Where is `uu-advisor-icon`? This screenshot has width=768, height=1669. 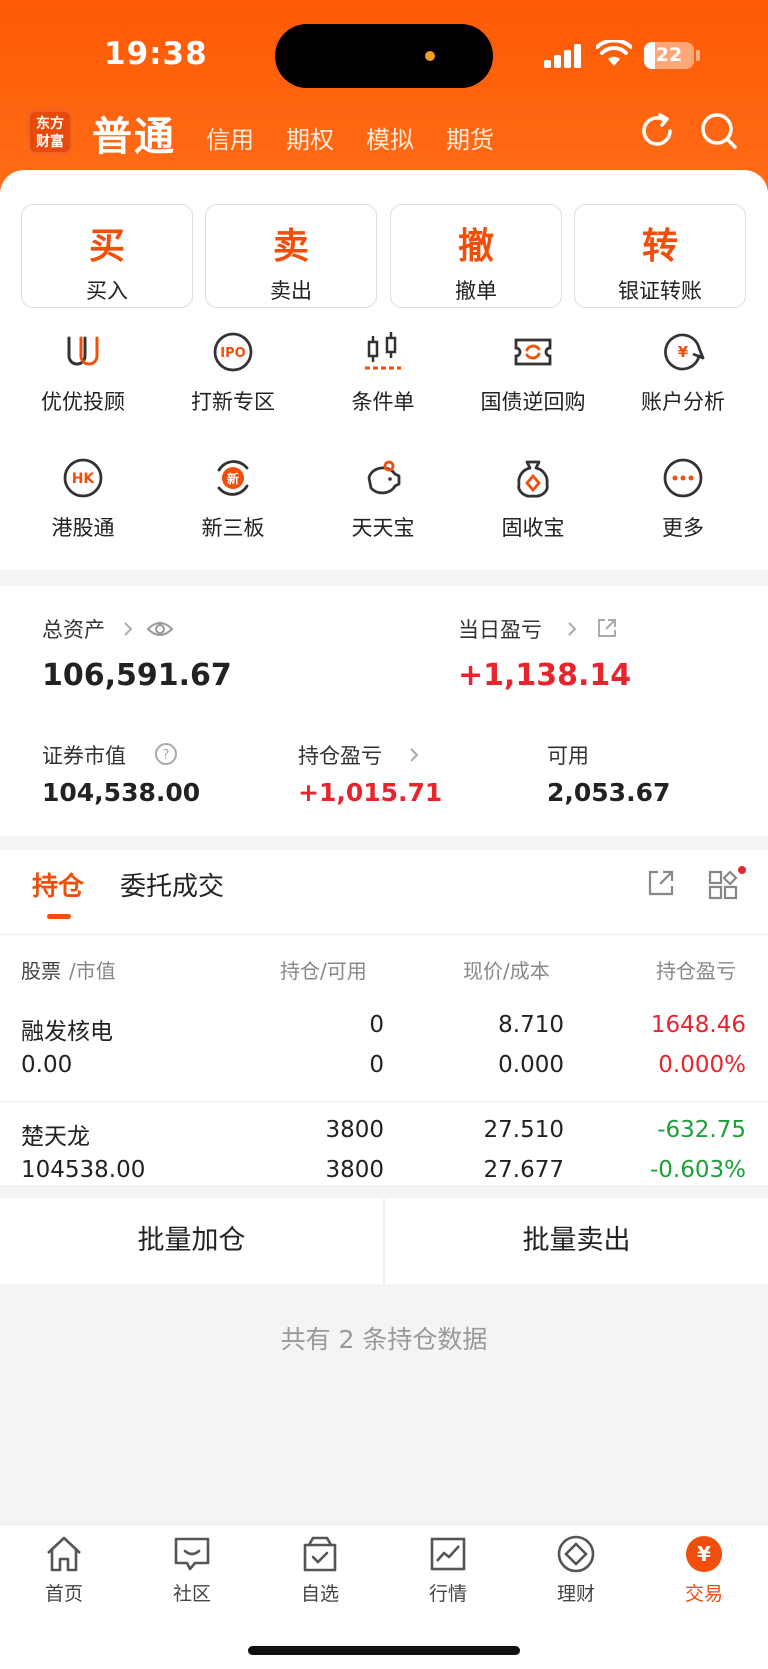 uu-advisor-icon is located at coordinates (83, 351).